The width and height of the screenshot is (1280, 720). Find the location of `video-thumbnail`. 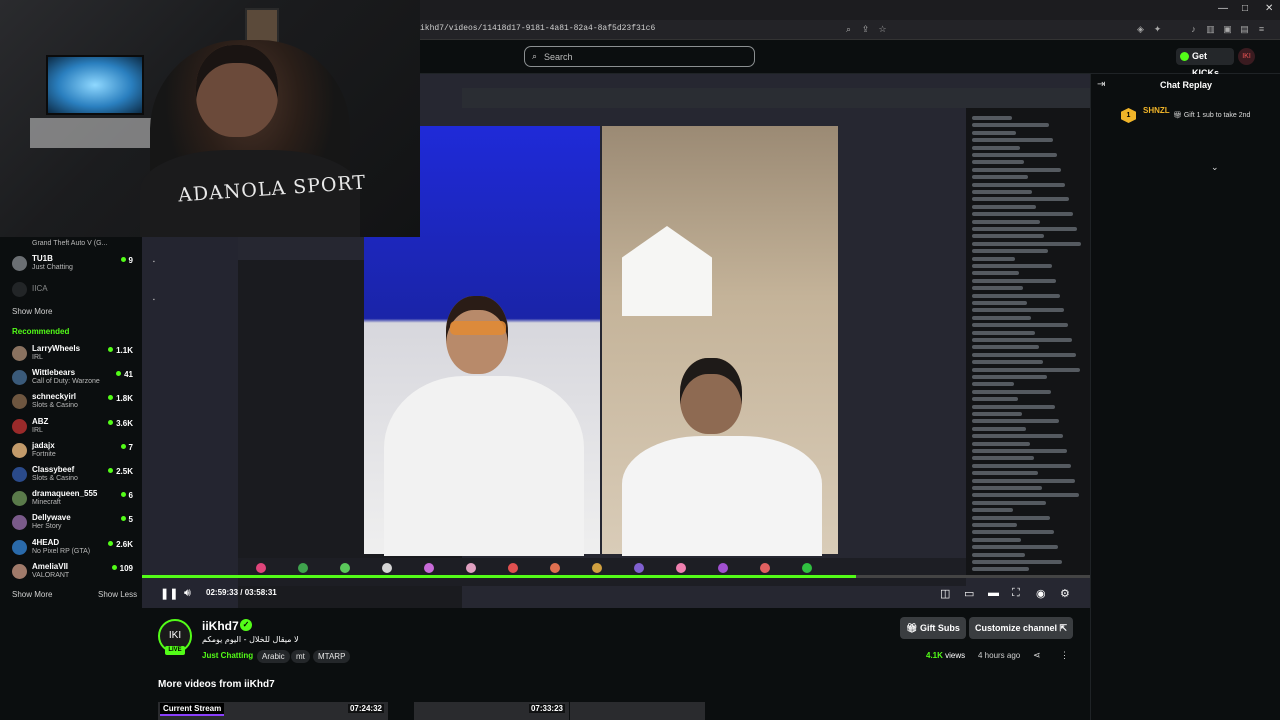

video-thumbnail is located at coordinates (637, 711).